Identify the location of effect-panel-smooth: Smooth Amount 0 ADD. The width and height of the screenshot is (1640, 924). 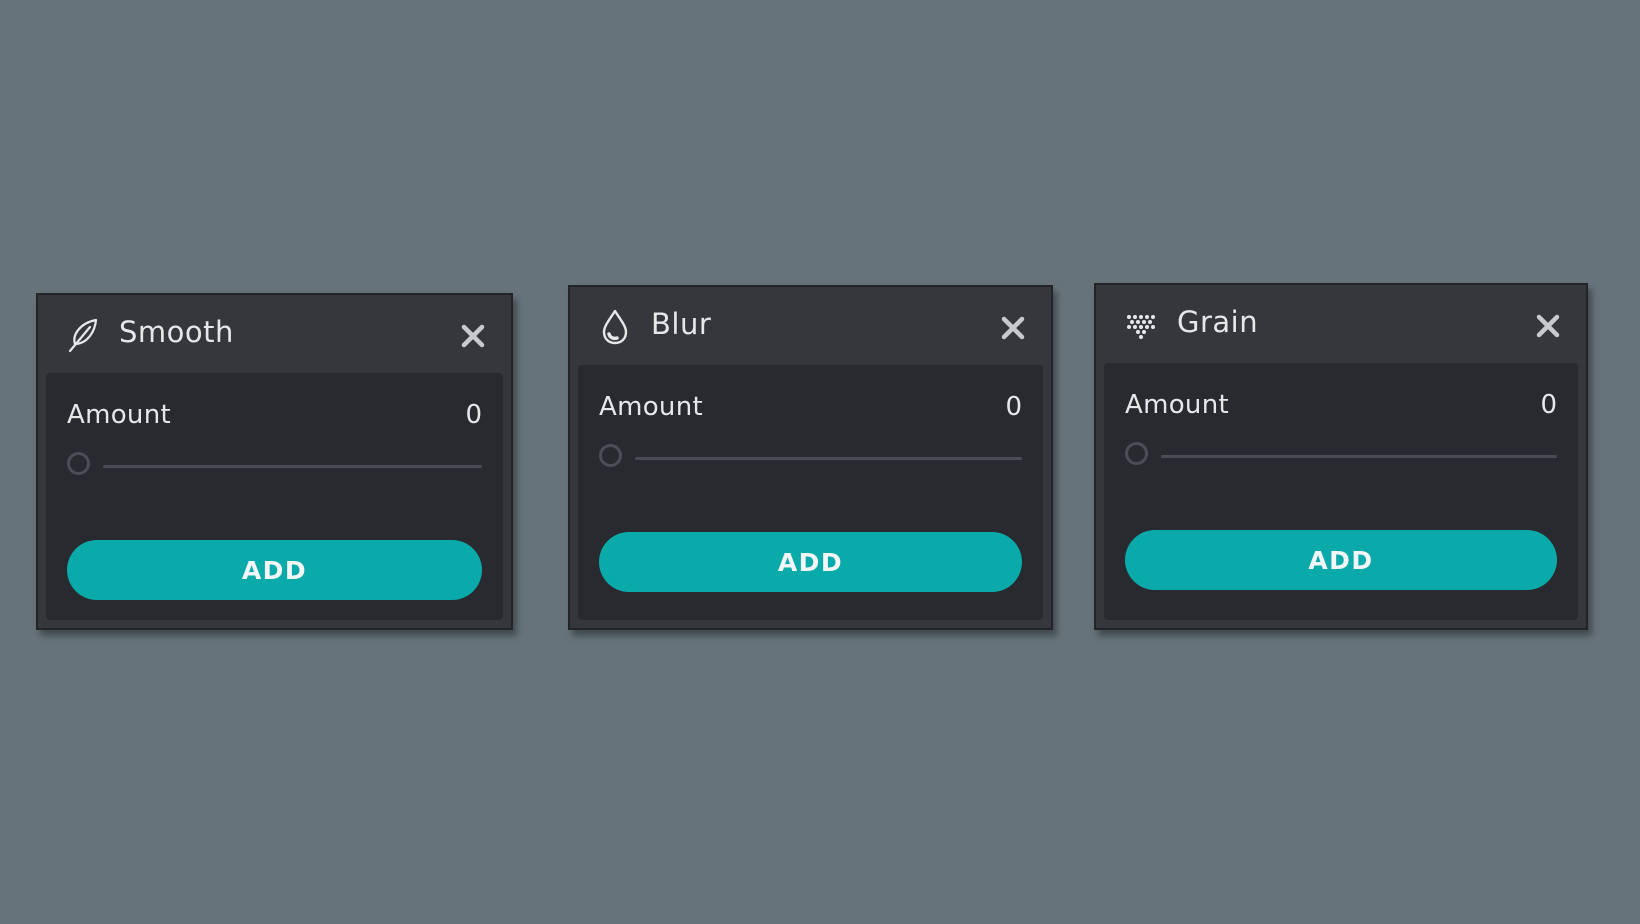
(274, 461).